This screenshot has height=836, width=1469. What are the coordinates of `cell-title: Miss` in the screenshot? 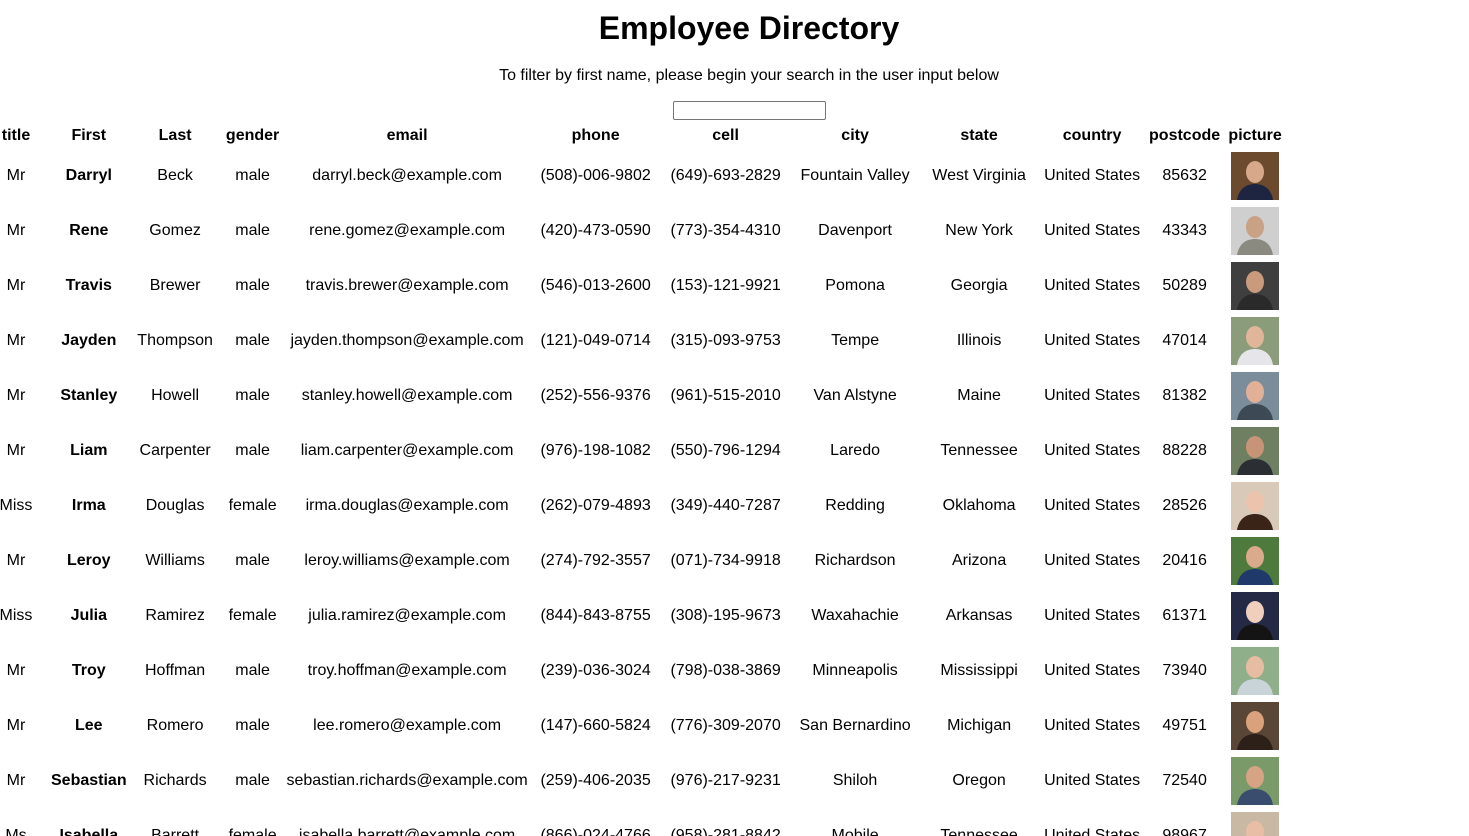 It's located at (16, 505).